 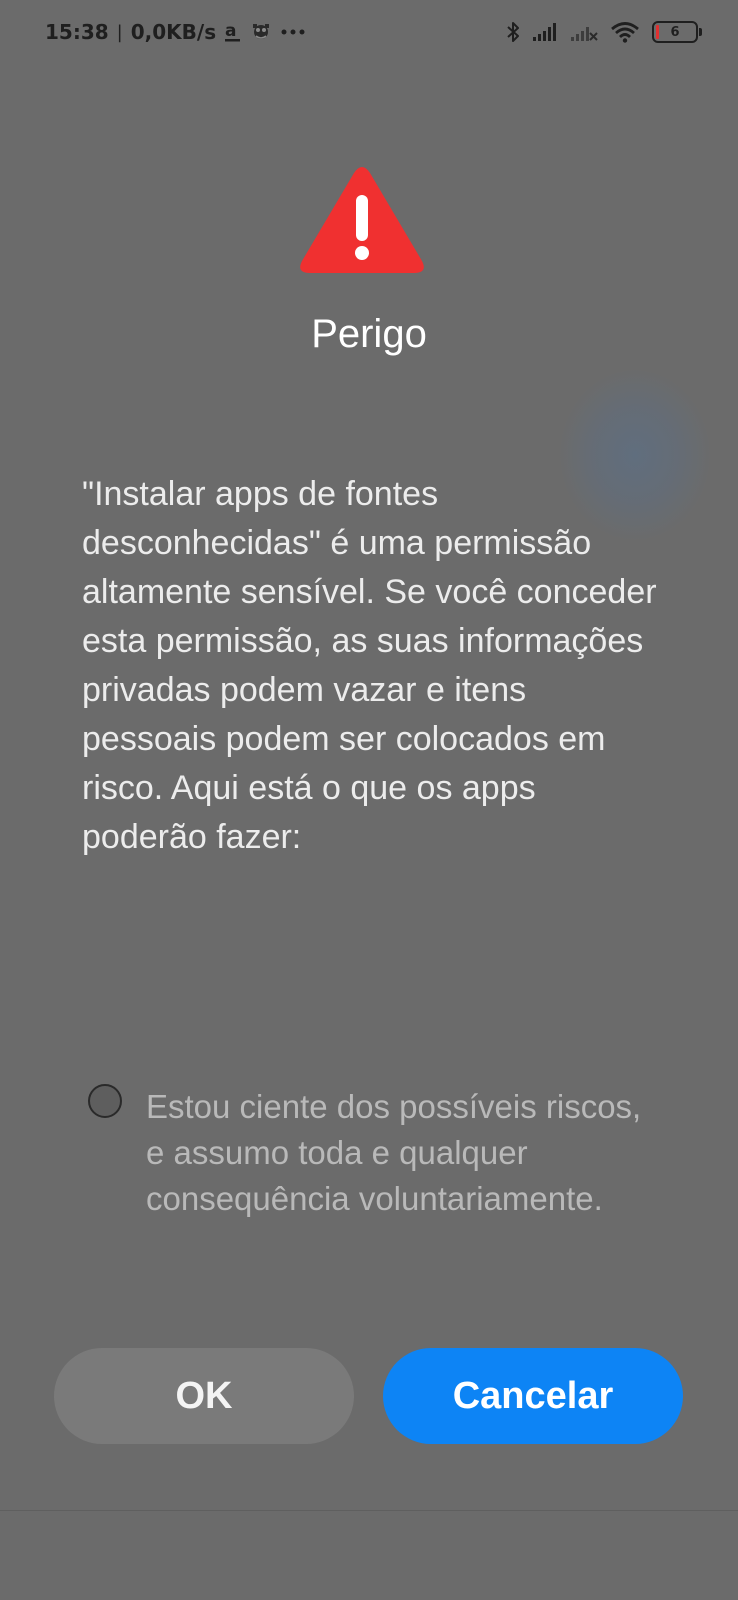 I want to click on status-bar: 15:38 | 0,0KB/s a 6, so click(x=369, y=35).